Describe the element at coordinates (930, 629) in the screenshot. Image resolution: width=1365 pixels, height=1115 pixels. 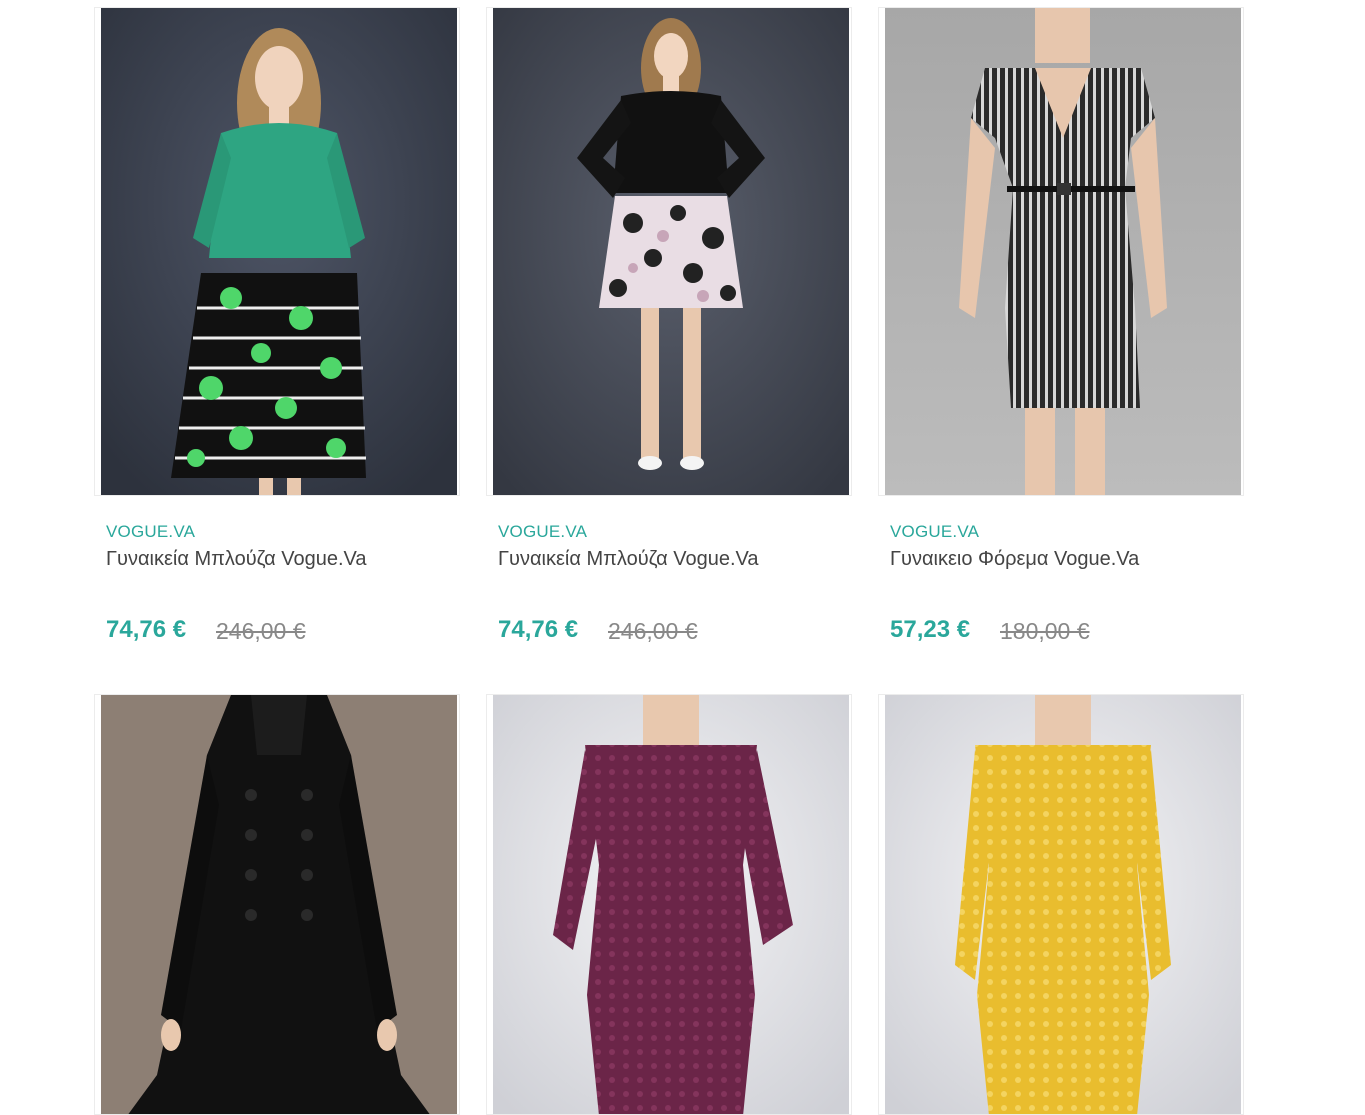
I see `product-sale-price: 57,23 €` at that location.